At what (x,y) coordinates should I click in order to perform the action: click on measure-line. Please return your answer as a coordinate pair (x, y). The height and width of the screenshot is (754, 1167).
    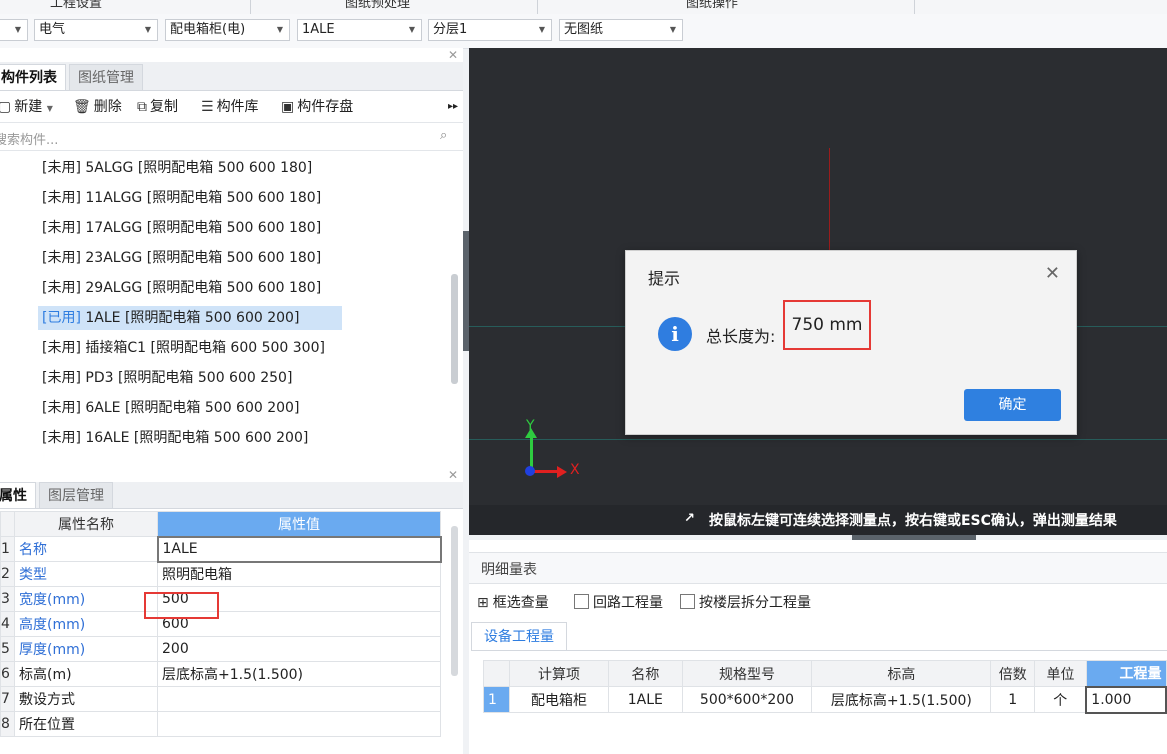
    Looking at the image, I should click on (829, 199).